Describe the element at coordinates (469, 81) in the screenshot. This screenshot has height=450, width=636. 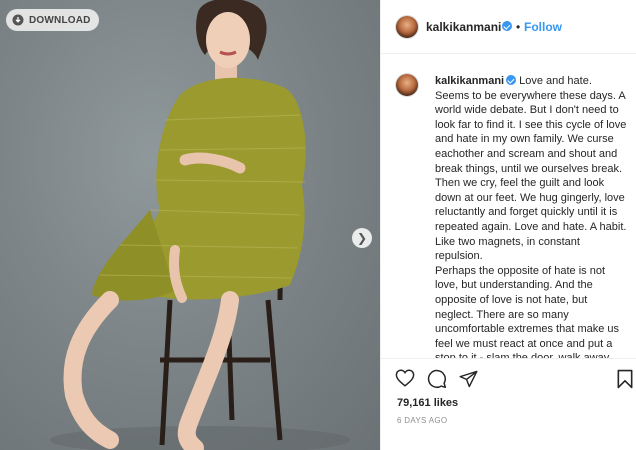
I see `caption-username: kalkikanmani` at that location.